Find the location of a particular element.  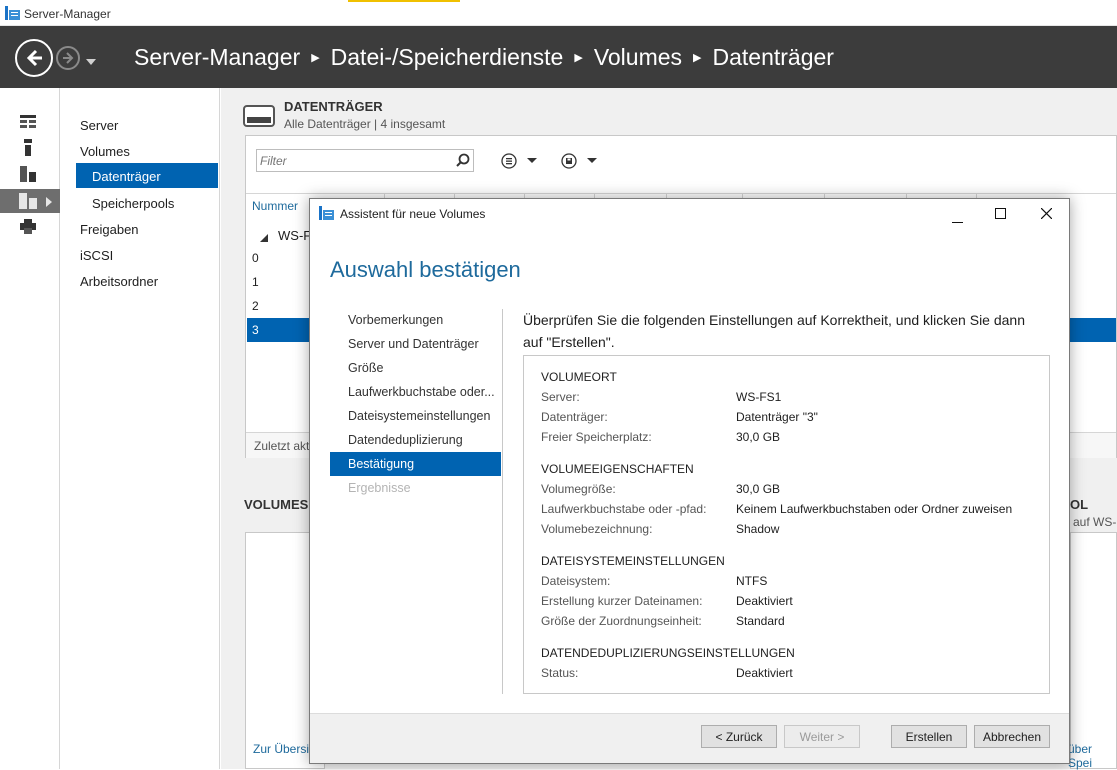

dialog-title: Assistent für neue Volumes is located at coordinates (413, 214).